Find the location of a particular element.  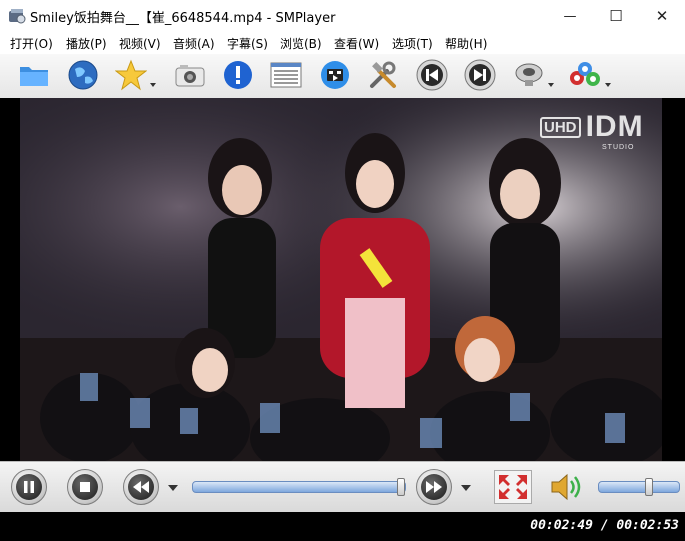

stop-icon is located at coordinates (85, 487).